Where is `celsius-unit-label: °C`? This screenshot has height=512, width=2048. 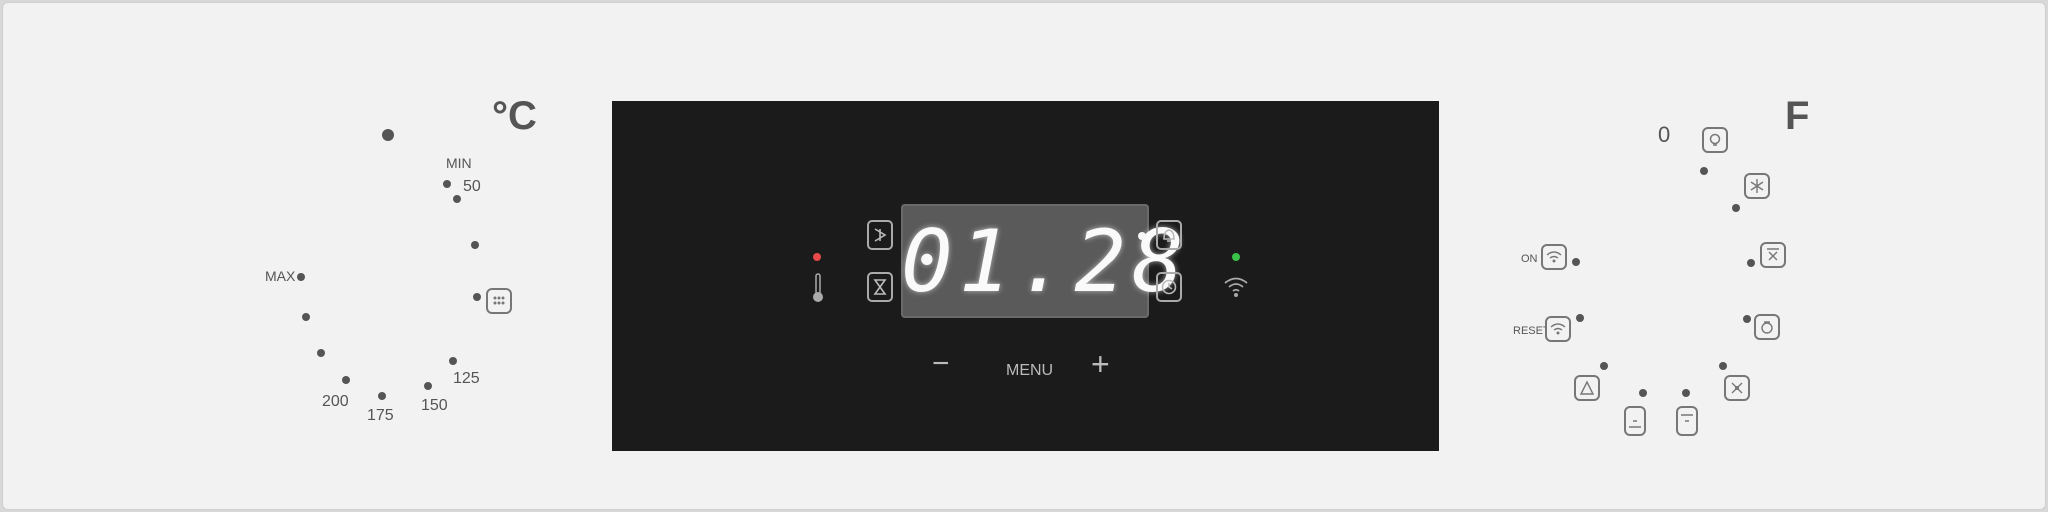
celsius-unit-label: °C is located at coordinates (514, 116).